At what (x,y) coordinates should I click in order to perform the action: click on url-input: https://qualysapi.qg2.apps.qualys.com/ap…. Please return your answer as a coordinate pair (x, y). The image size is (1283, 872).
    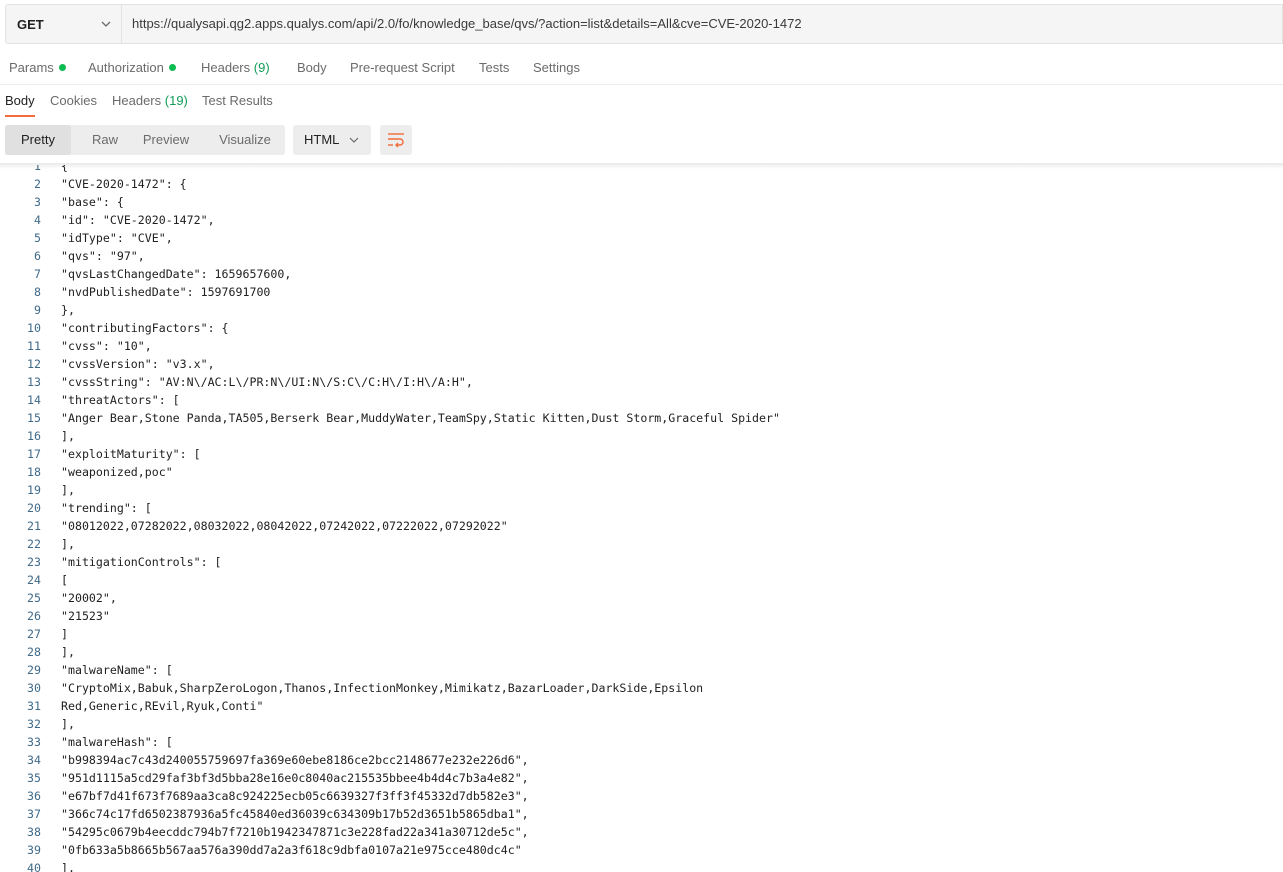
    Looking at the image, I should click on (467, 24).